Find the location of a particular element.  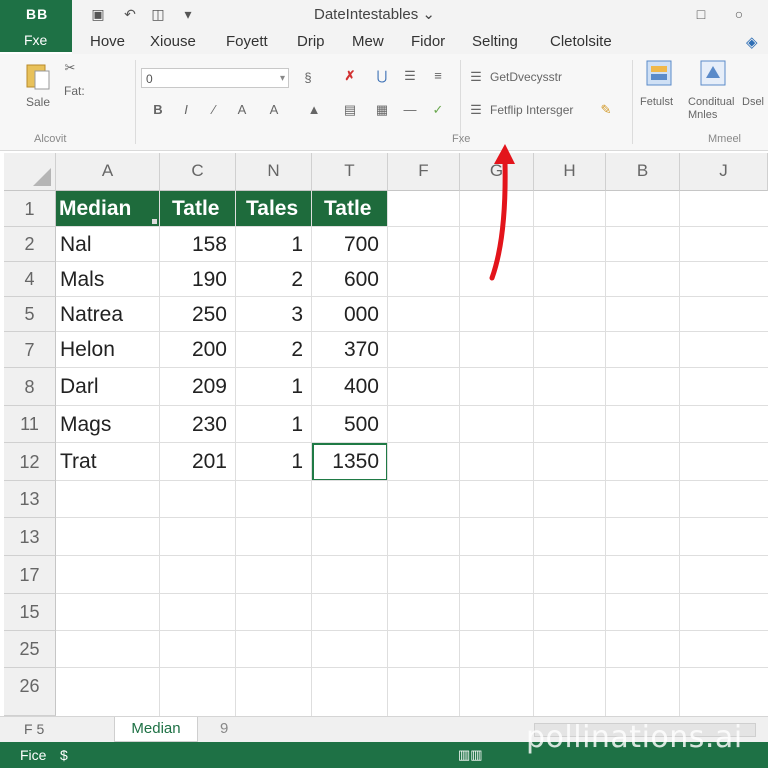

clear-format-icon: ✗ is located at coordinates (350, 76).